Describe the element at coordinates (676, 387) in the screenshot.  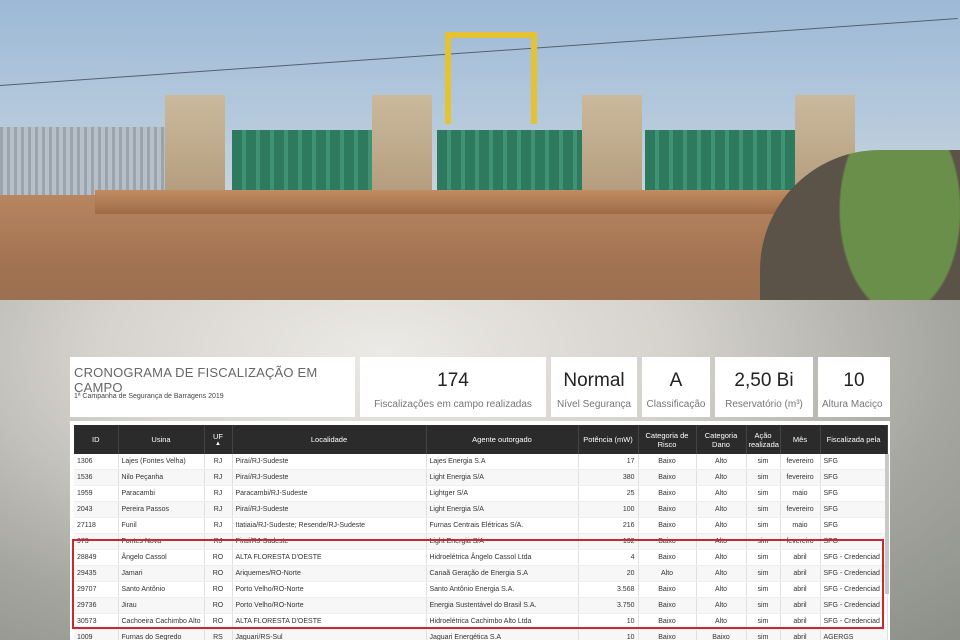
I see `kpi-card-classification: A Classificação` at that location.